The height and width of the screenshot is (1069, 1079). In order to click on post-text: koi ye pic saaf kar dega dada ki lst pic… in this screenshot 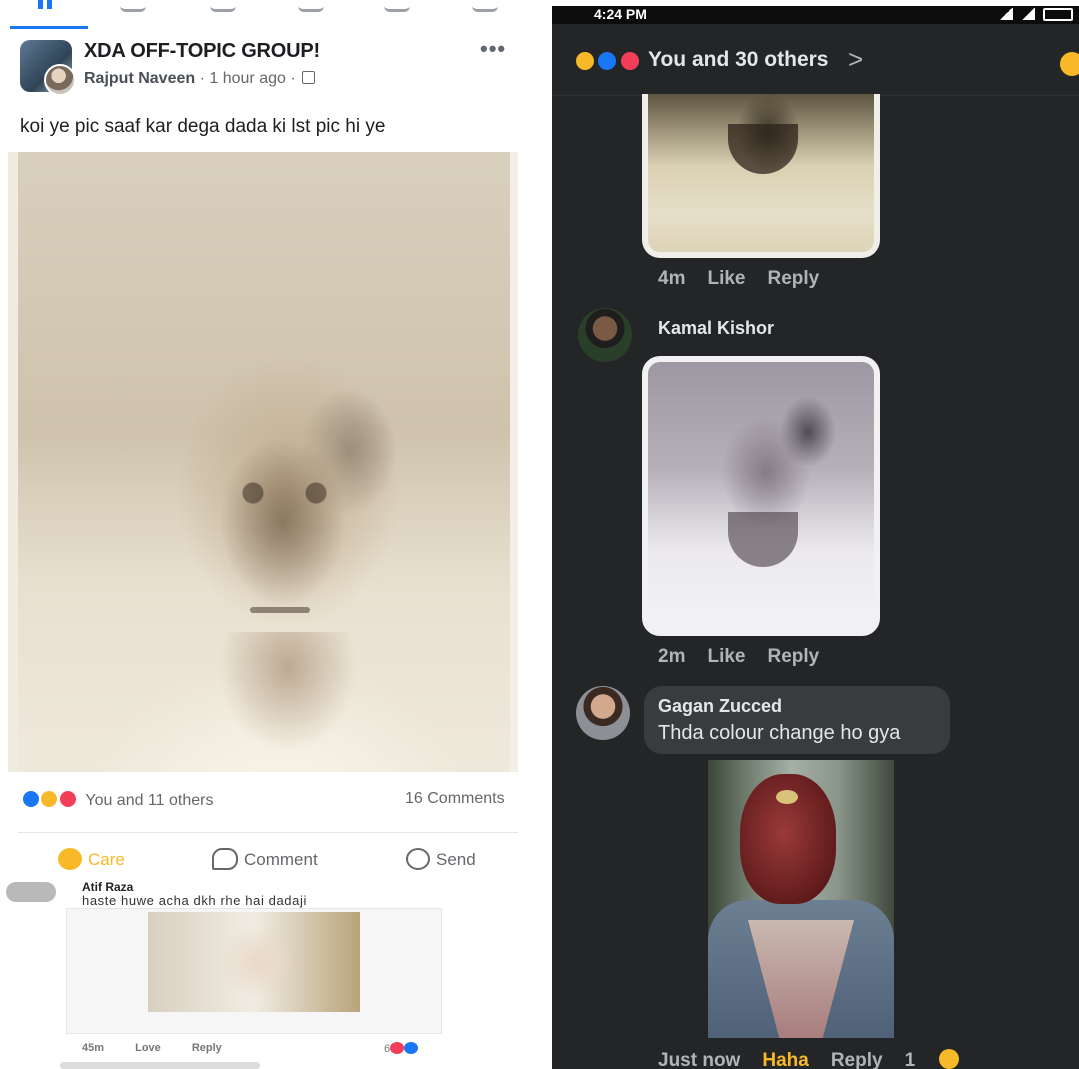, I will do `click(203, 126)`.